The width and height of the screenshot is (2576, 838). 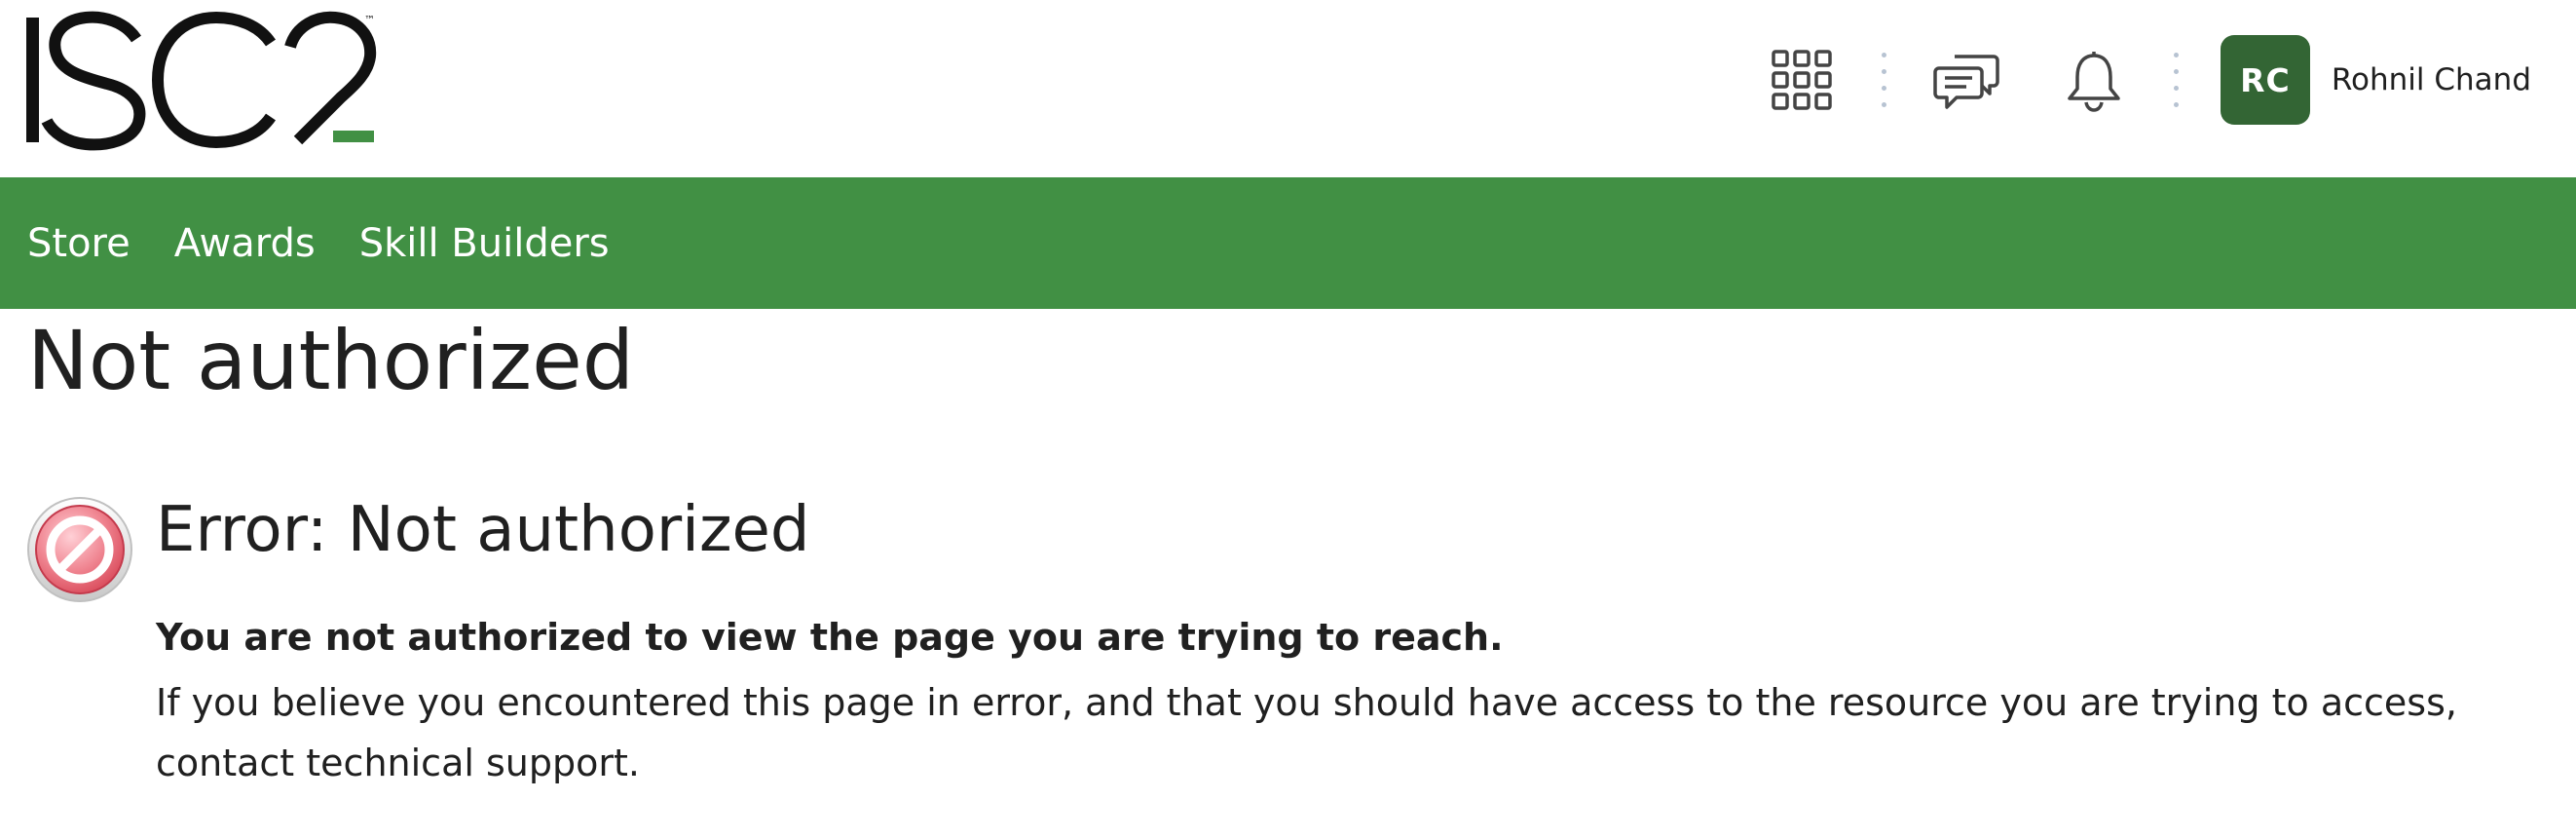 What do you see at coordinates (245, 243) in the screenshot?
I see `nav-item-awards: Awards` at bounding box center [245, 243].